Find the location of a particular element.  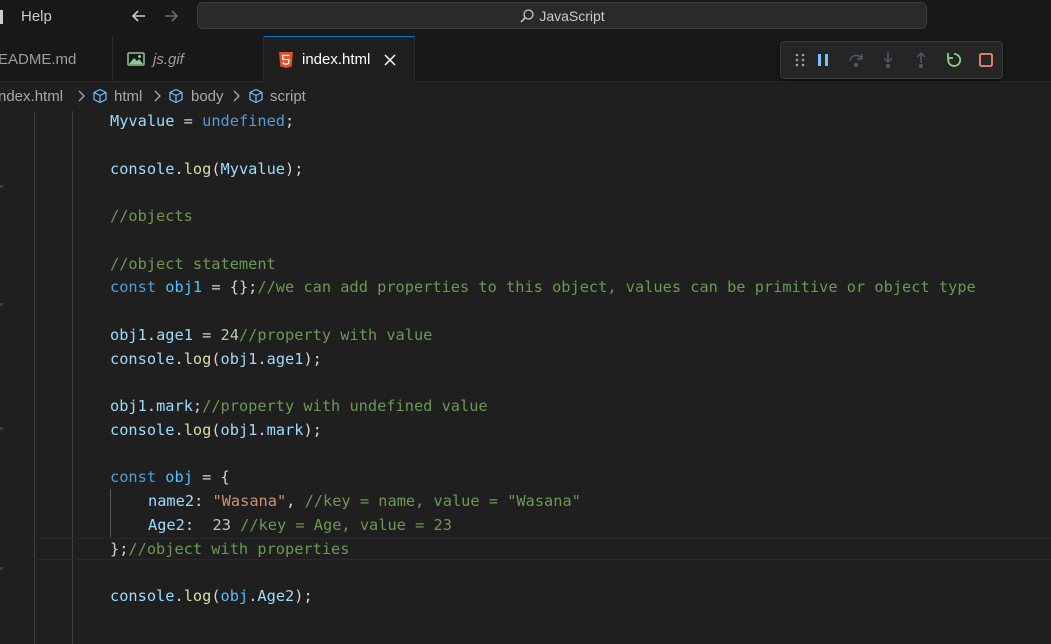

token: name2 is located at coordinates (171, 501).